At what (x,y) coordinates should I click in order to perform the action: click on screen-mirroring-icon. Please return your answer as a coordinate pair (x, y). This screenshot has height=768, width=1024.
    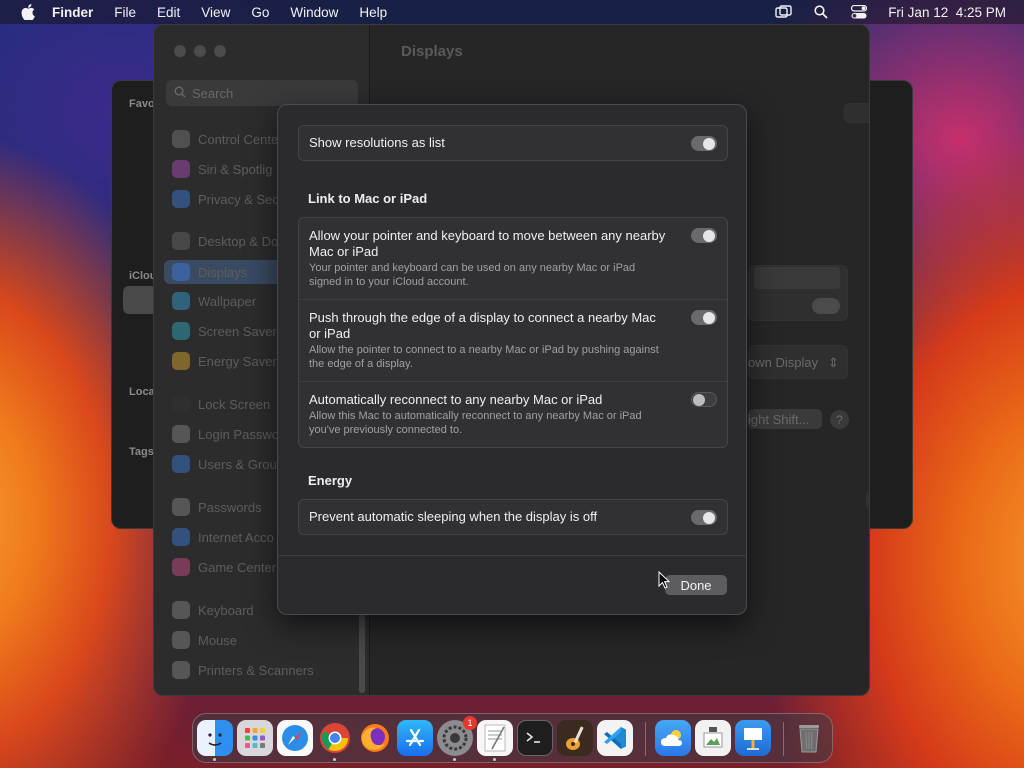
    Looking at the image, I should click on (783, 12).